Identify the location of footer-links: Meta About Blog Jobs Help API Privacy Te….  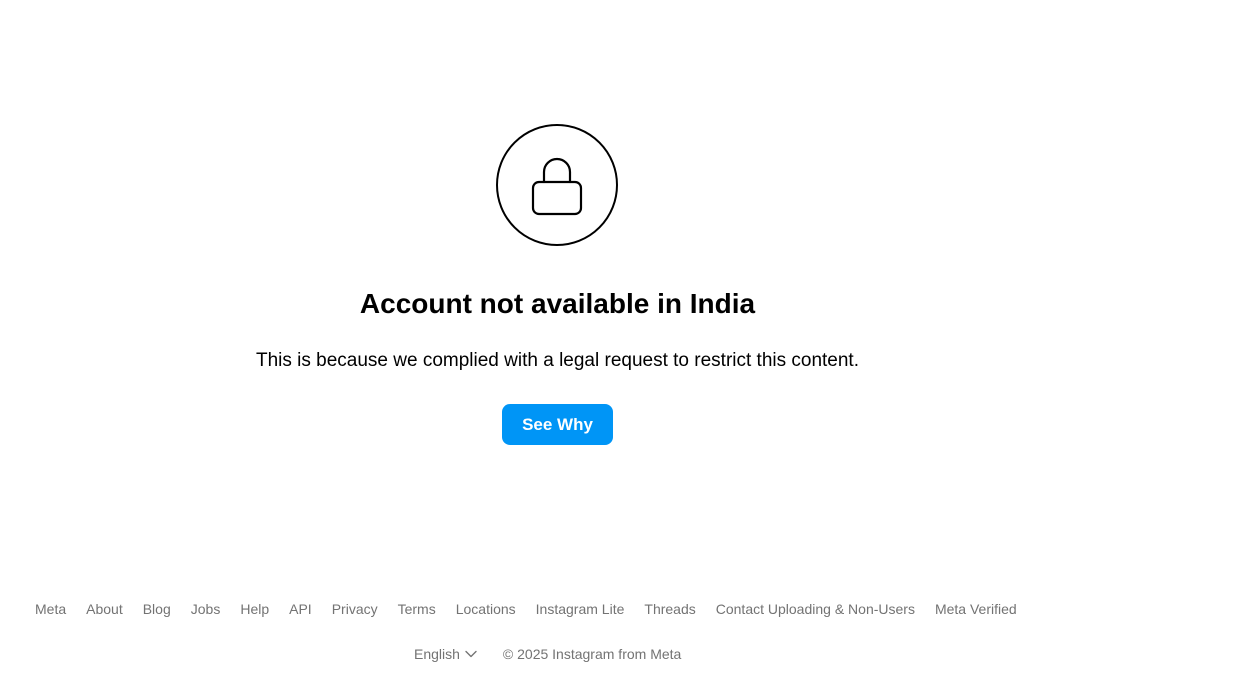
(526, 609).